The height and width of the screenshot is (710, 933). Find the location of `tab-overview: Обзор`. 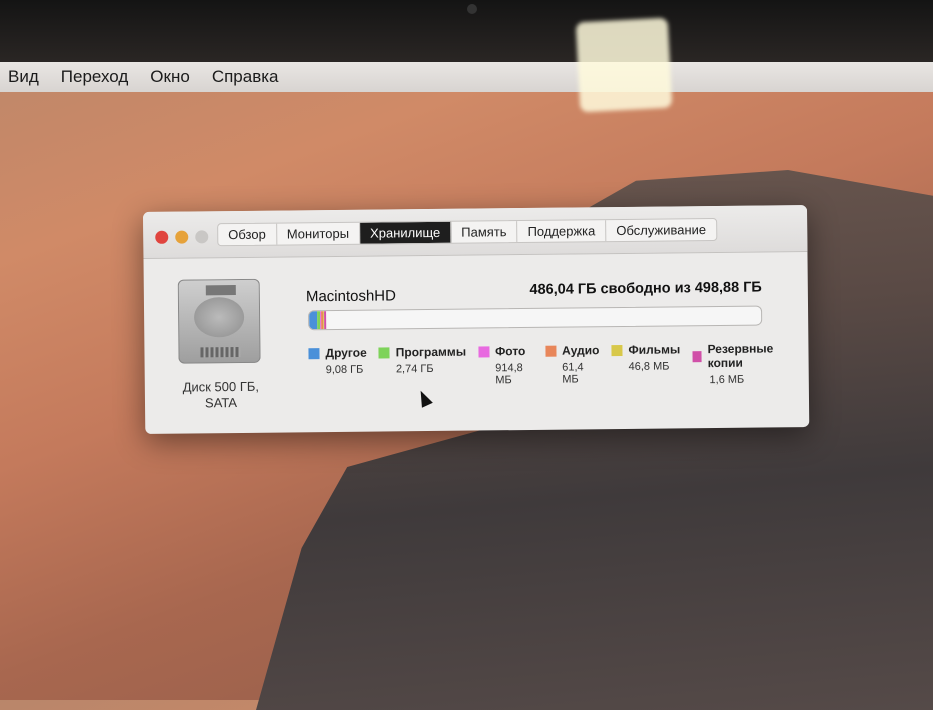

tab-overview: Обзор is located at coordinates (247, 234).